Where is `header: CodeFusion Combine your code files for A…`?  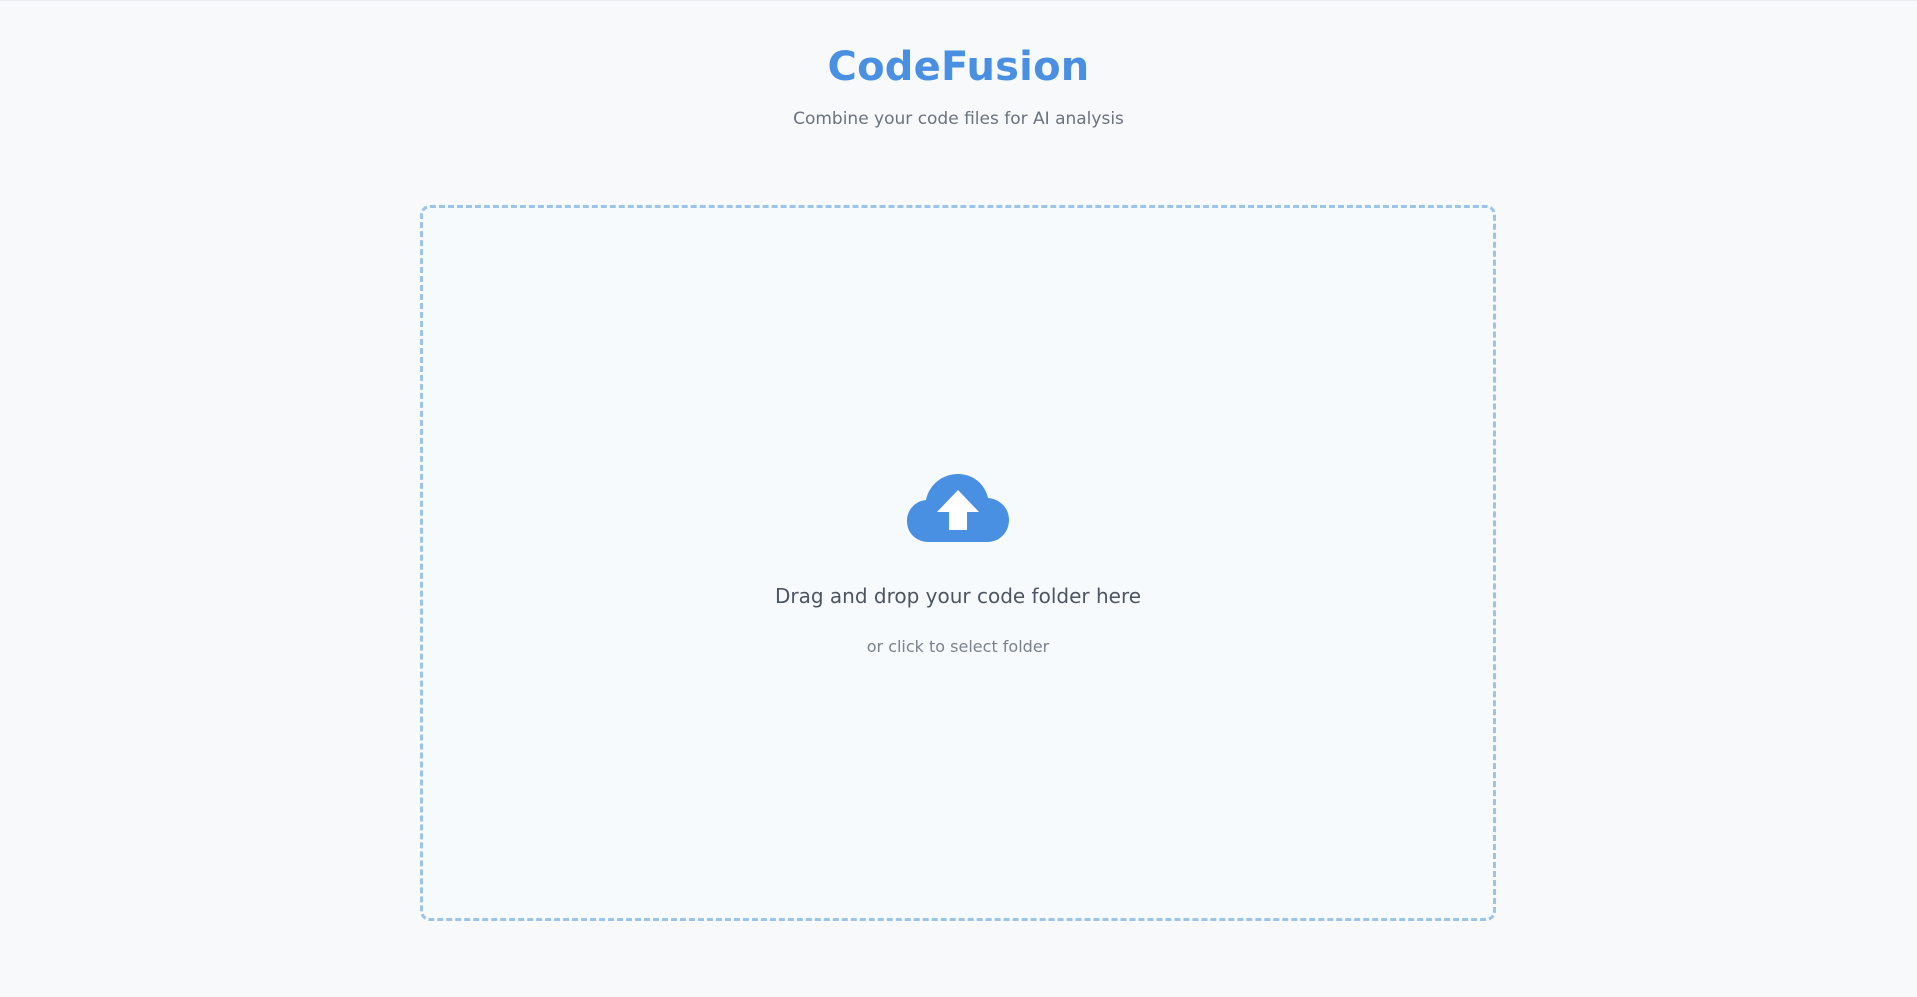 header: CodeFusion Combine your code files for A… is located at coordinates (958, 85).